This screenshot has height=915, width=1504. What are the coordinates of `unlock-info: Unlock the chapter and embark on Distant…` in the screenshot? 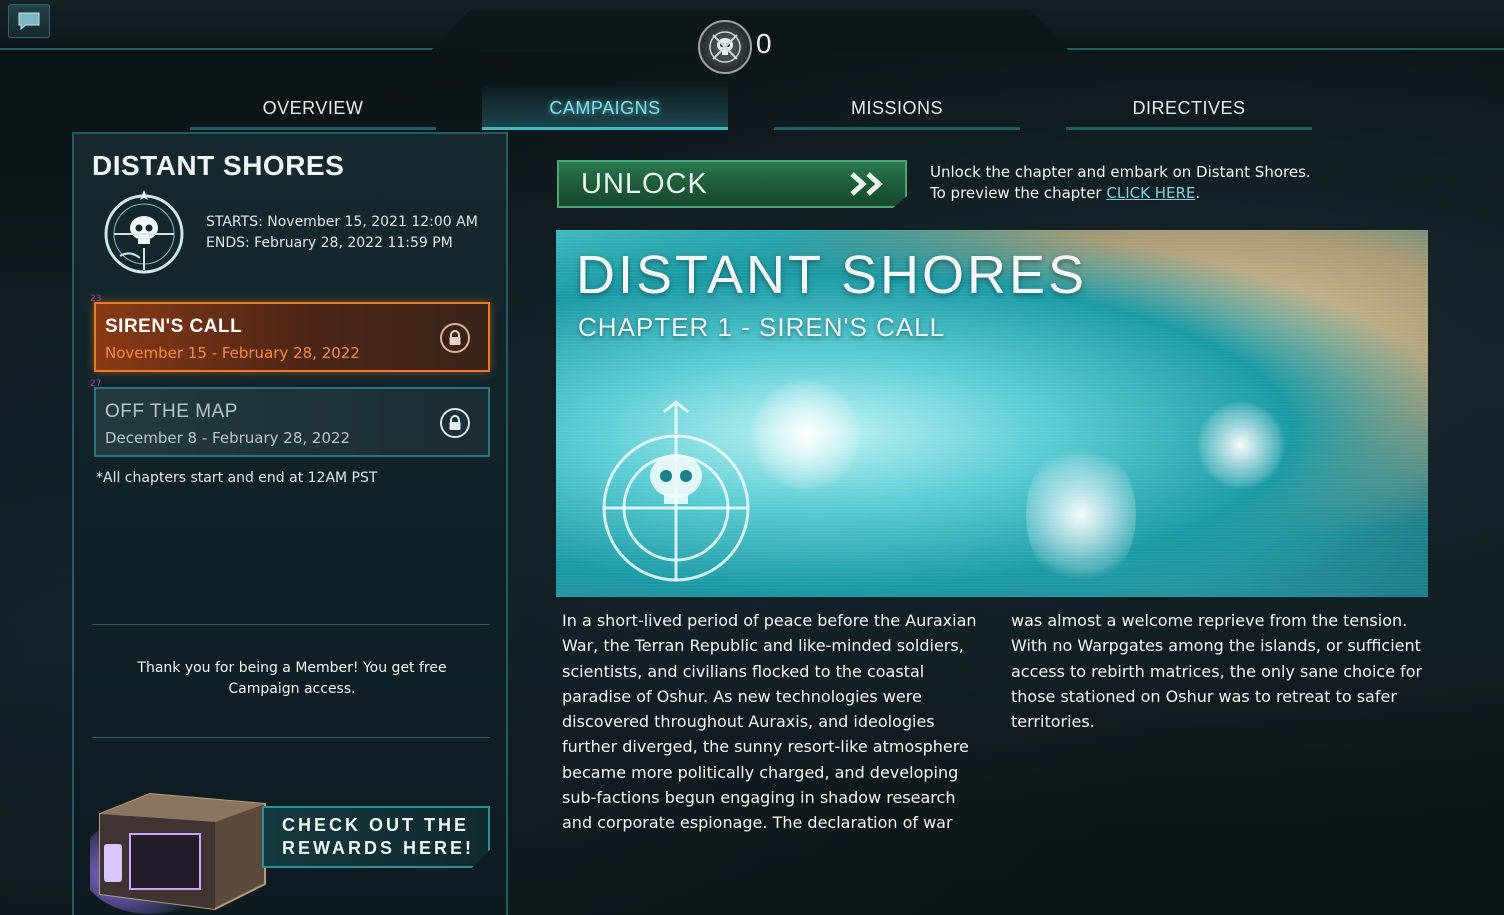 It's located at (1120, 183).